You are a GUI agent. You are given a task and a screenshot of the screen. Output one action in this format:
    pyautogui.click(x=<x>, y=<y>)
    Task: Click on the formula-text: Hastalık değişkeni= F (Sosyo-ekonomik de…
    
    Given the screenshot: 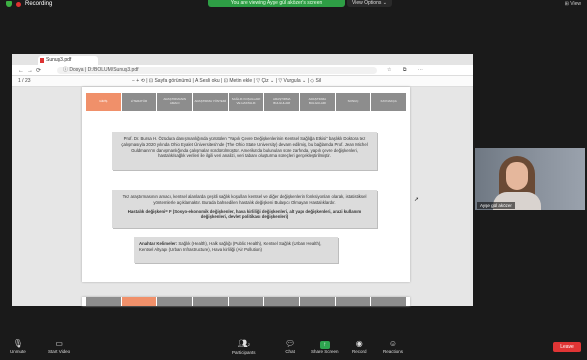 What is the action you would take?
    pyautogui.click(x=244, y=214)
    